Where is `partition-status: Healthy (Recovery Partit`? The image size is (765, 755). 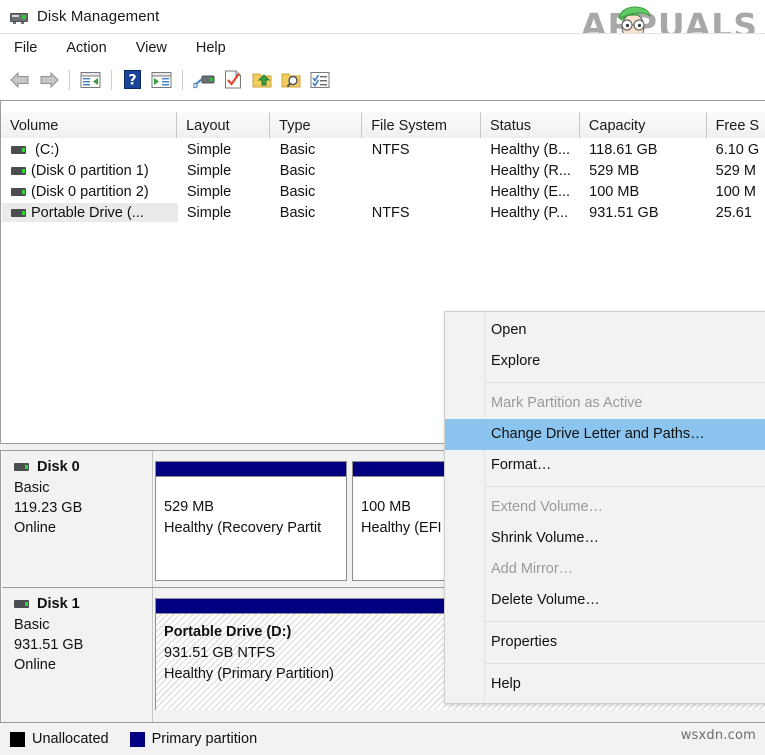
partition-status: Healthy (Recovery Partit is located at coordinates (243, 528).